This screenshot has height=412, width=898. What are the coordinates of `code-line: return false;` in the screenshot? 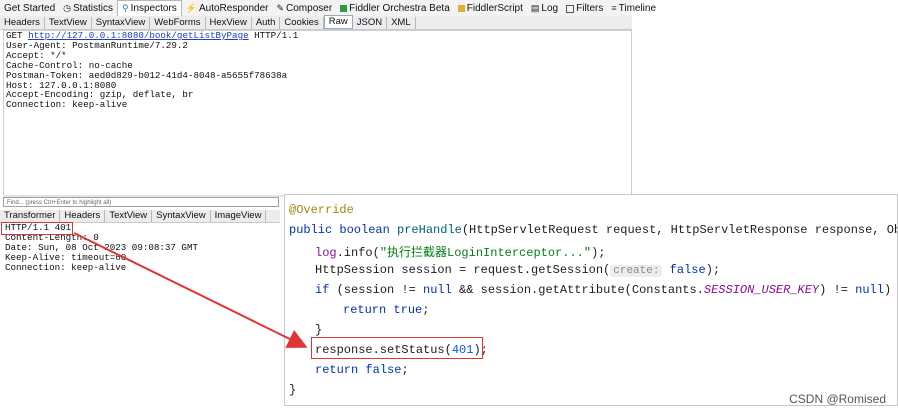 It's located at (362, 370).